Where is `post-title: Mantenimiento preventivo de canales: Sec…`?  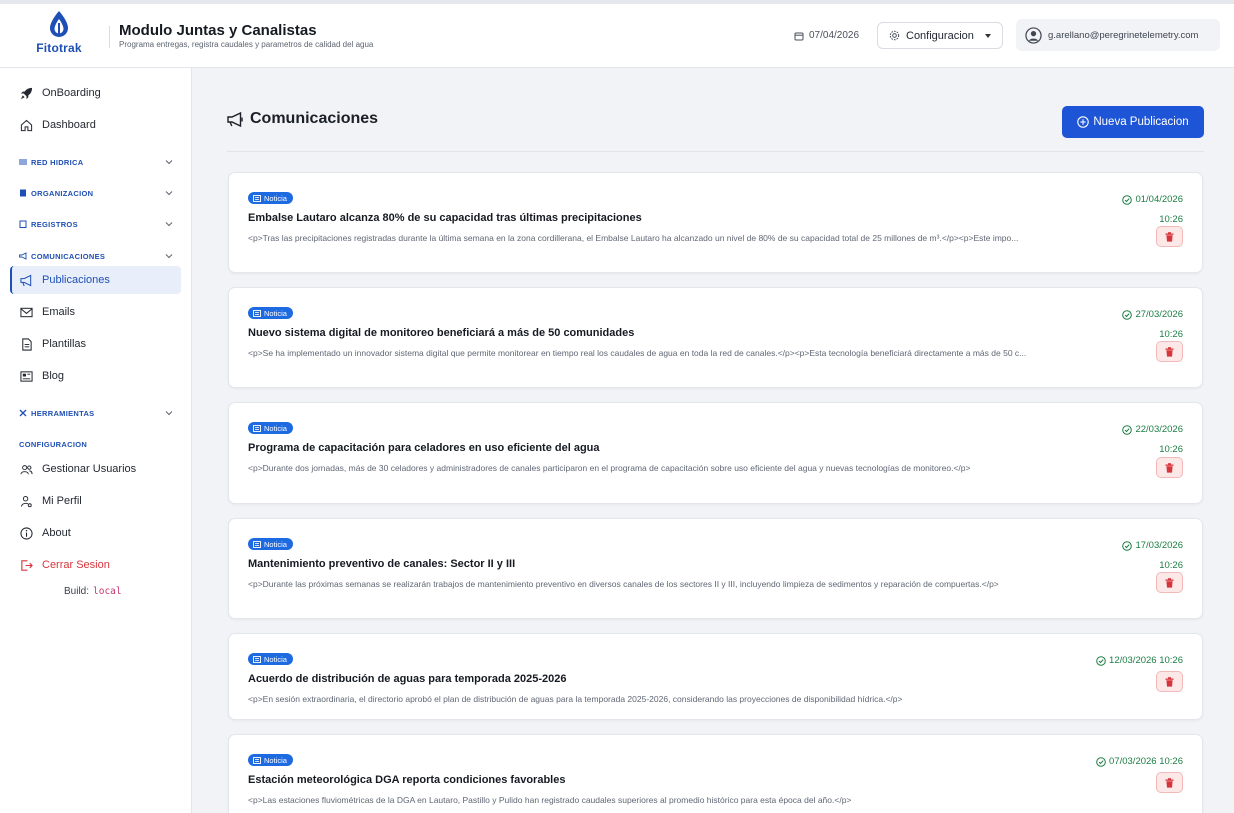
post-title: Mantenimiento preventivo de canales: Sec… is located at coordinates (381, 564).